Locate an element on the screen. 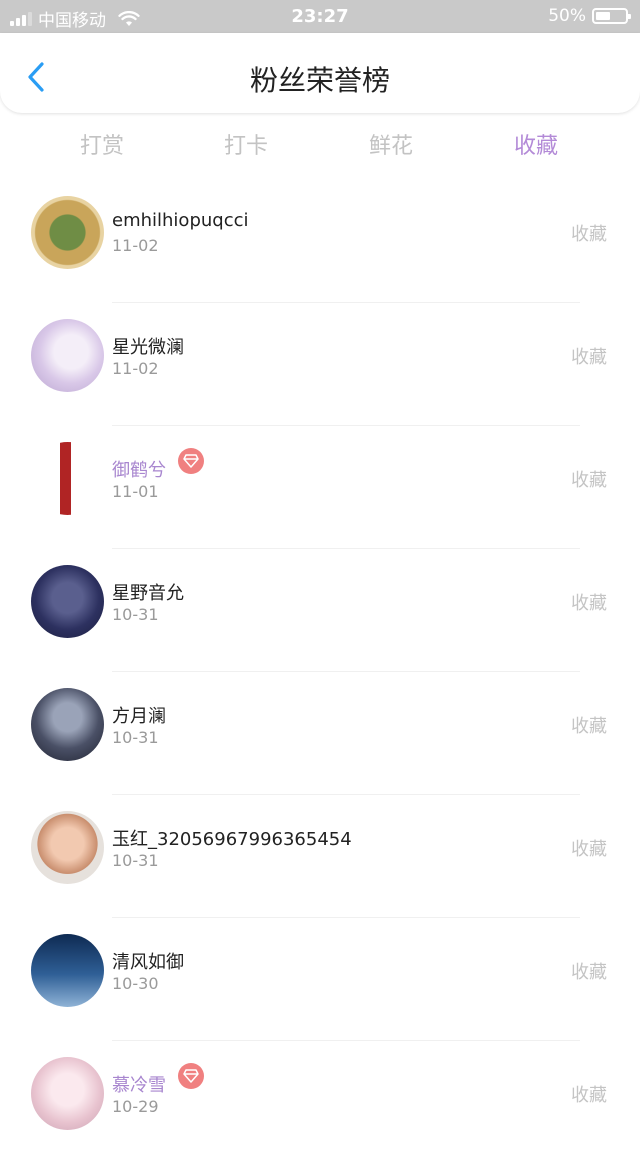 This screenshot has height=1174, width=640. fan-date: 10-29 is located at coordinates (135, 1106).